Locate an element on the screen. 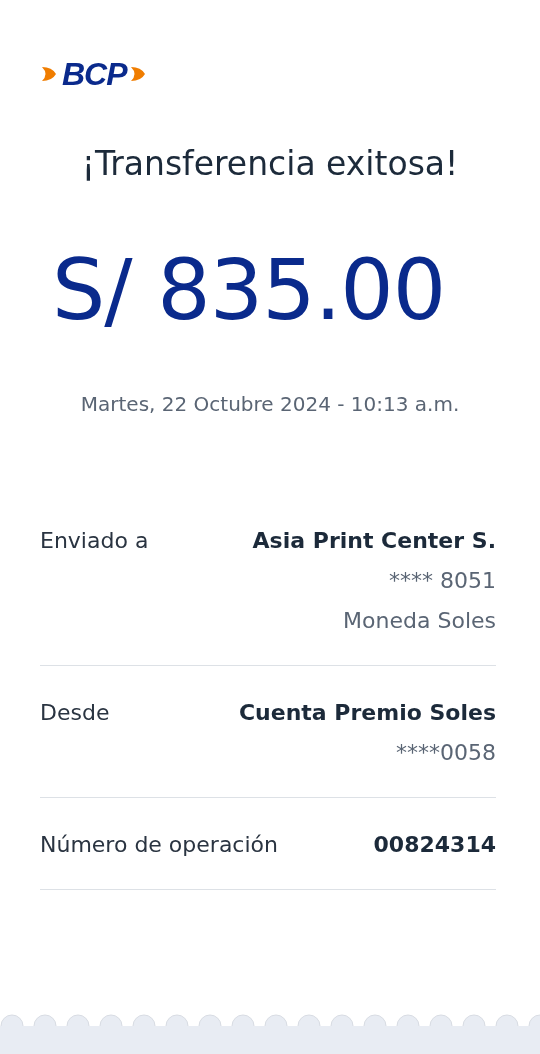  detail-value: Asia Print Center S. is located at coordinates (374, 540).